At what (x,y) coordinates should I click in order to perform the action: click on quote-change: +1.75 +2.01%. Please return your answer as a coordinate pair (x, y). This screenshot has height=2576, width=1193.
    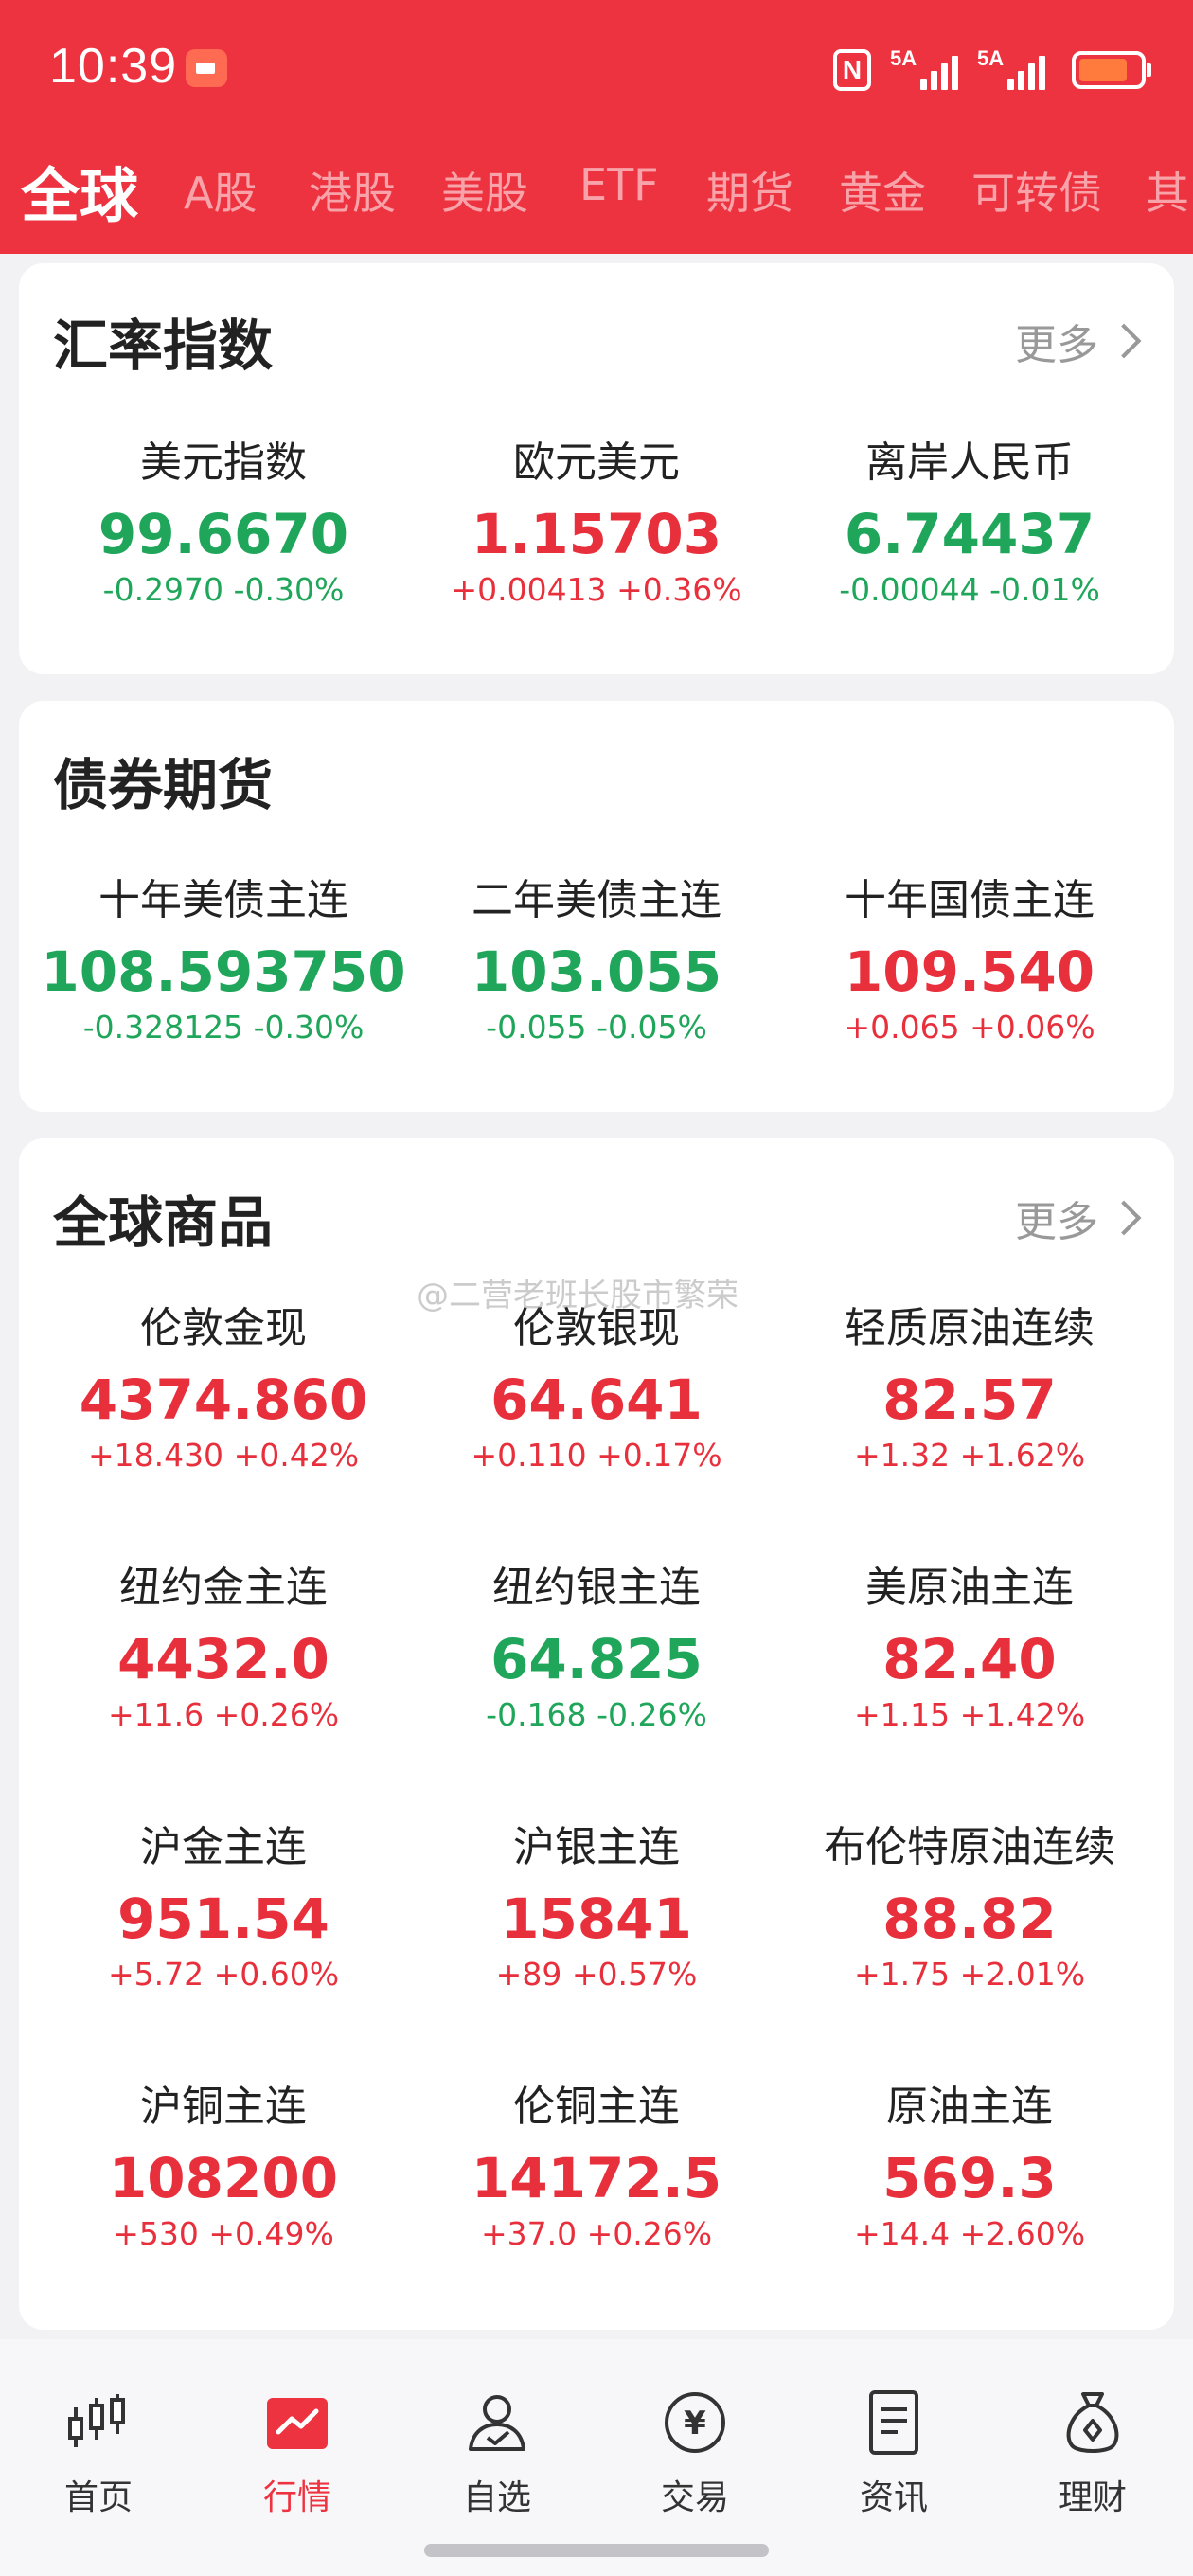
    Looking at the image, I should click on (969, 1974).